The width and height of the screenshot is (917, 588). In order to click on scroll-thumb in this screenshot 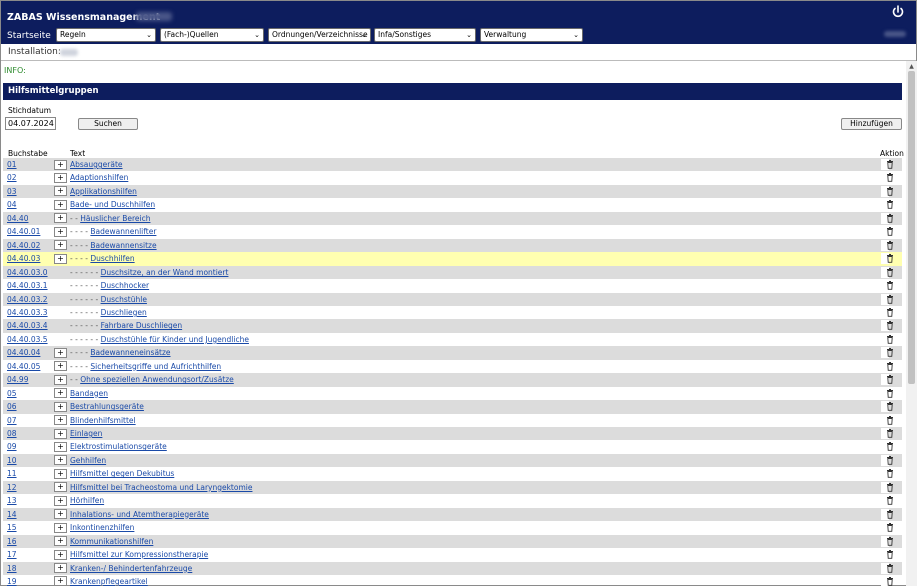, I will do `click(911, 227)`.